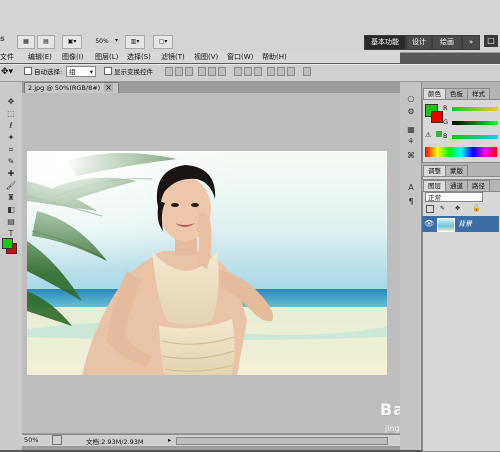 The height and width of the screenshot is (452, 500). What do you see at coordinates (411, 188) in the screenshot?
I see `character-icon: A` at bounding box center [411, 188].